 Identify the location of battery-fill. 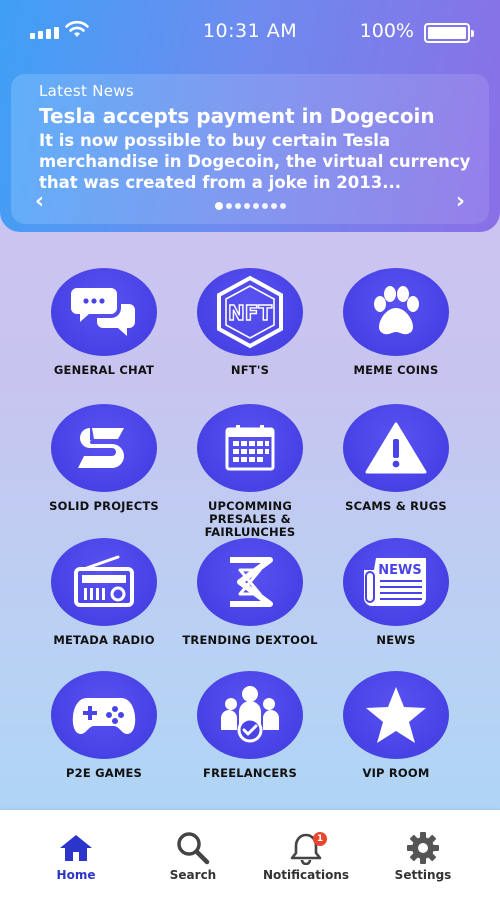
(447, 33).